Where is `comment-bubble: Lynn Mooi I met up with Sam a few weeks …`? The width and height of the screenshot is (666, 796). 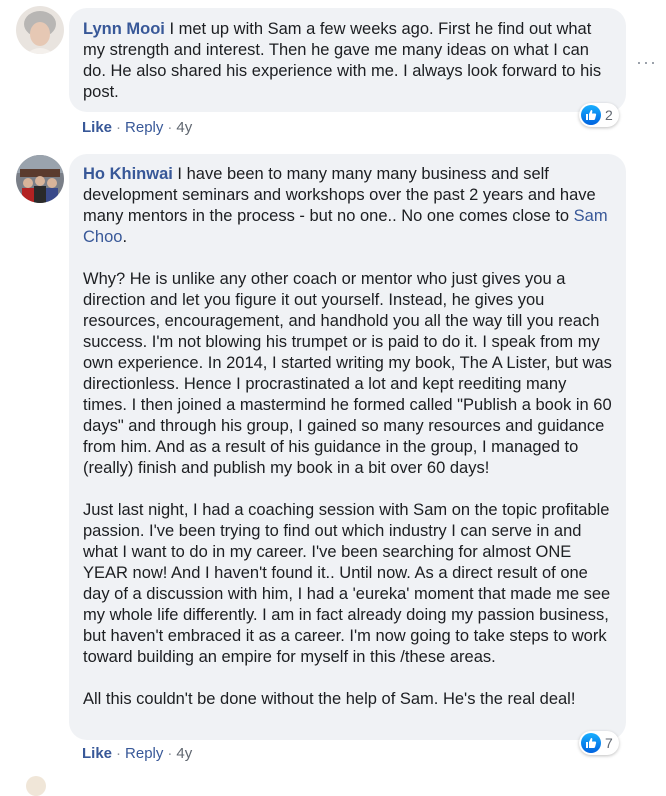 comment-bubble: Lynn Mooi I met up with Sam a few weeks … is located at coordinates (347, 60).